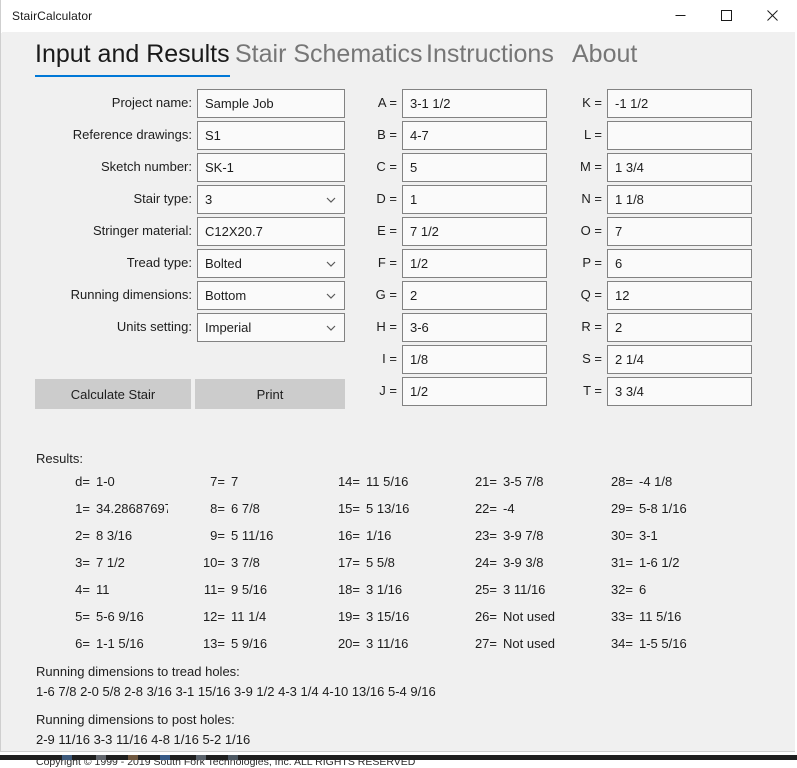 The height and width of the screenshot is (768, 797). Describe the element at coordinates (680, 15) in the screenshot. I see `minimize-button` at that location.